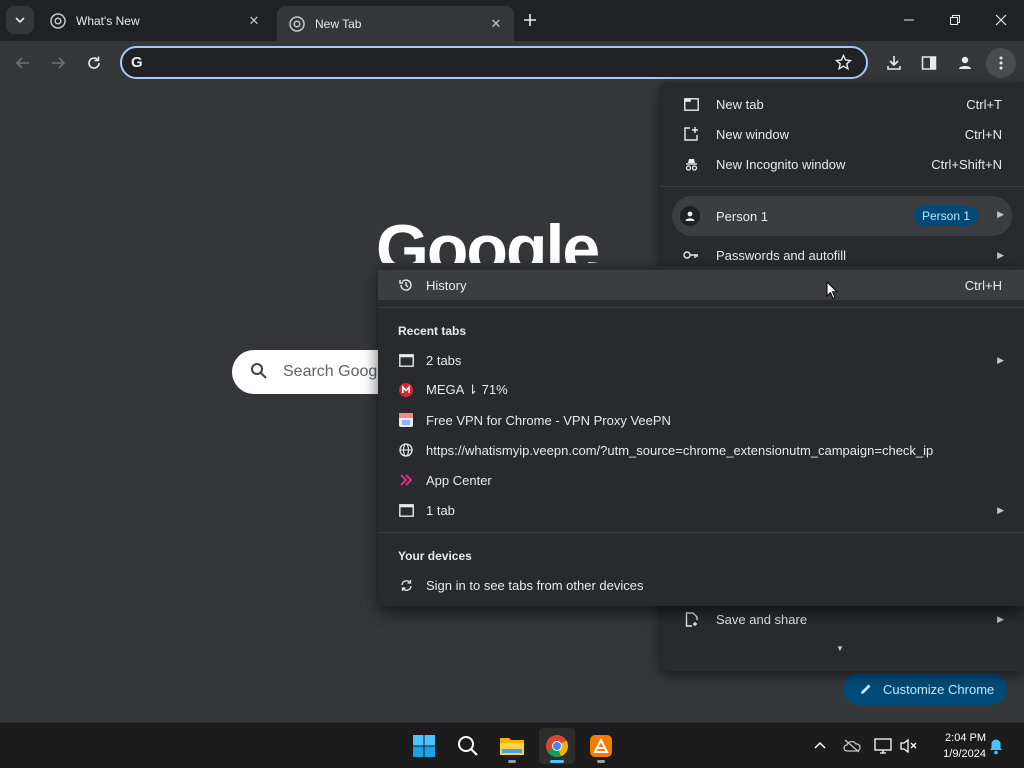  I want to click on submenu-history: History Ctrl+H, so click(701, 285).